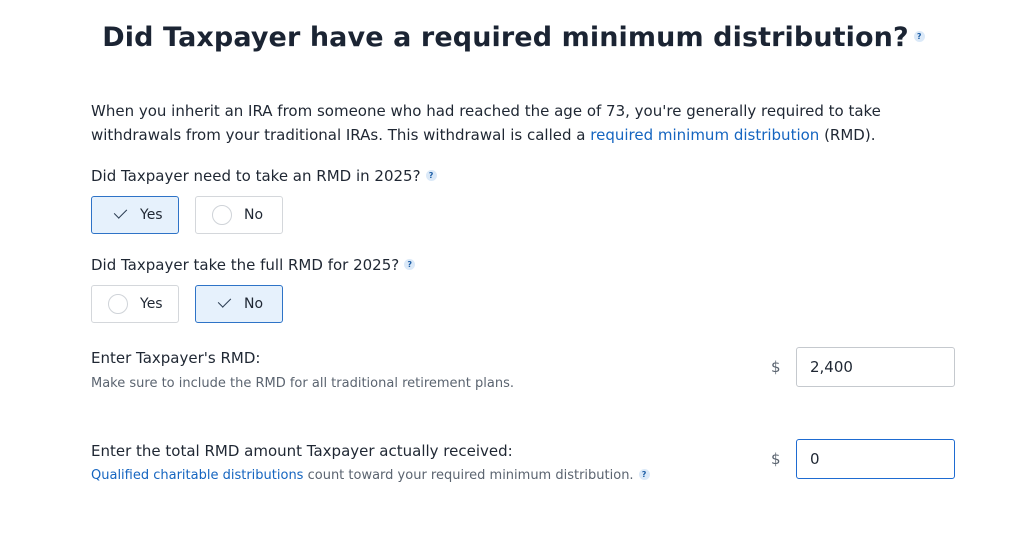 Image resolution: width=1027 pixels, height=548 pixels. I want to click on need-rmd-yes-button: Yes, so click(135, 215).